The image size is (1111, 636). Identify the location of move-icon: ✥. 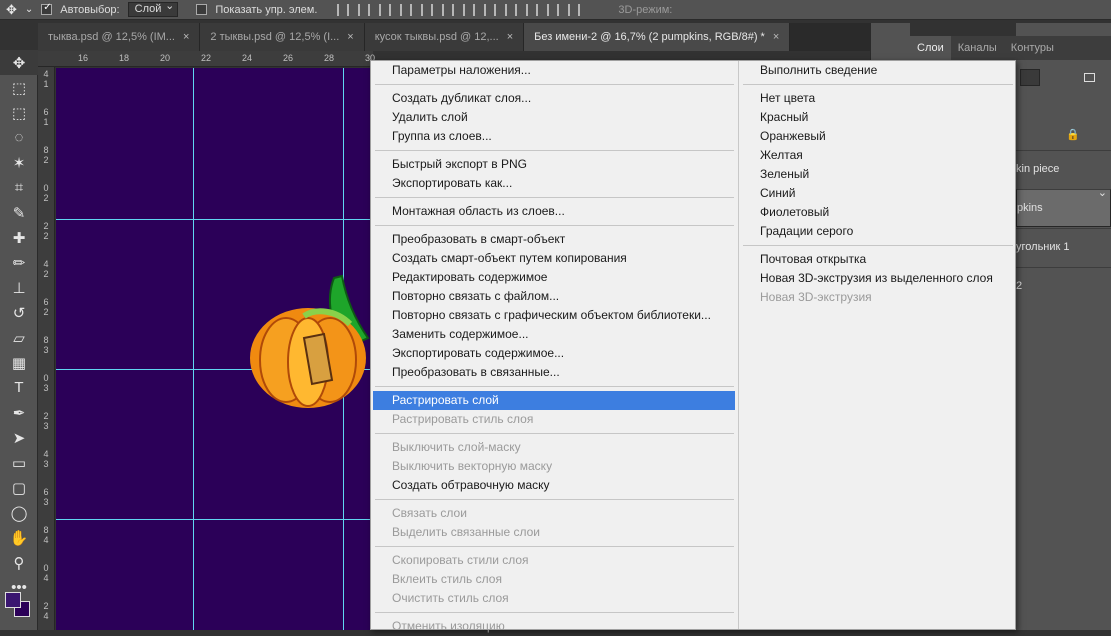
(19, 62).